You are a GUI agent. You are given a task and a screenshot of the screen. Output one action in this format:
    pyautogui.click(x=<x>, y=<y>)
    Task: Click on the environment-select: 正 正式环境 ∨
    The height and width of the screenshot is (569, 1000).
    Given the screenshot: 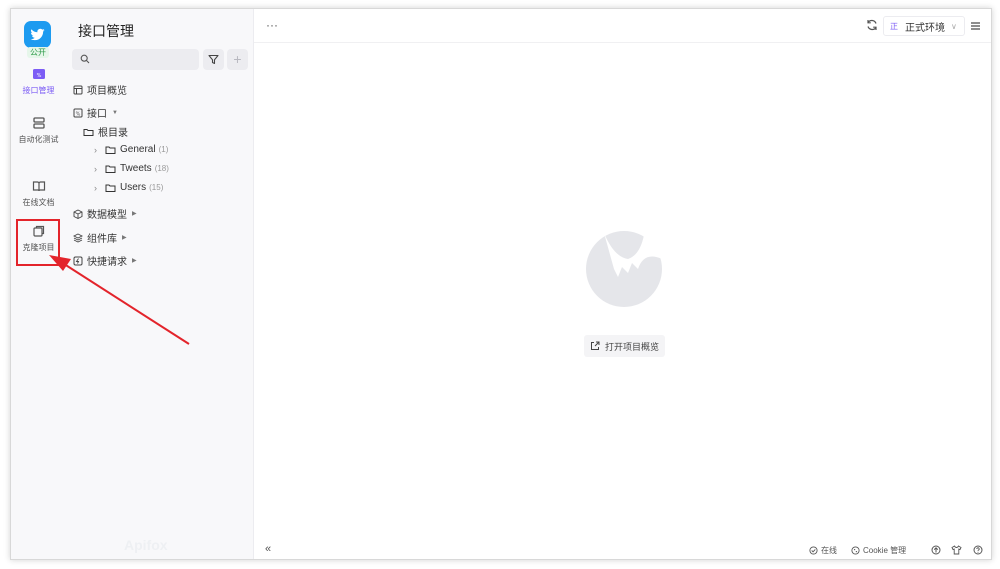 What is the action you would take?
    pyautogui.click(x=924, y=26)
    